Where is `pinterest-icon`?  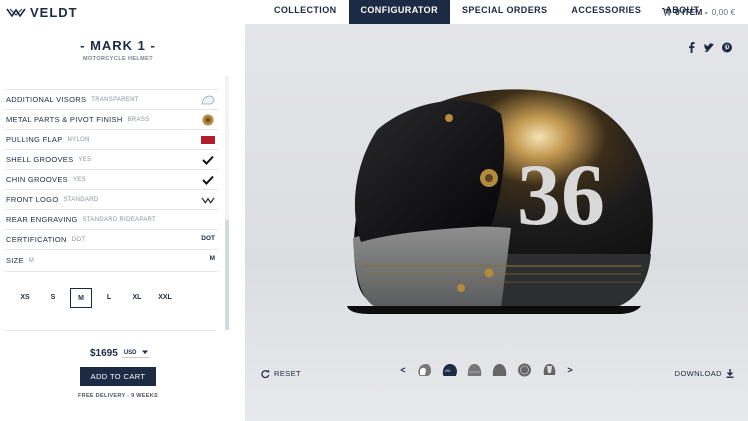 pinterest-icon is located at coordinates (727, 47).